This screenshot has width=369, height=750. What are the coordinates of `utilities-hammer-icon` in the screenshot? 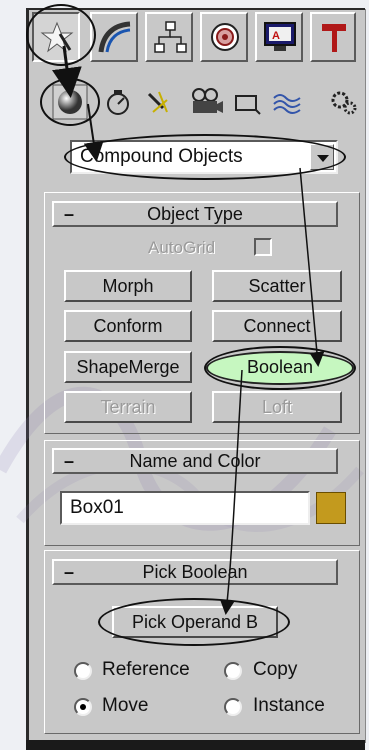 It's located at (334, 38).